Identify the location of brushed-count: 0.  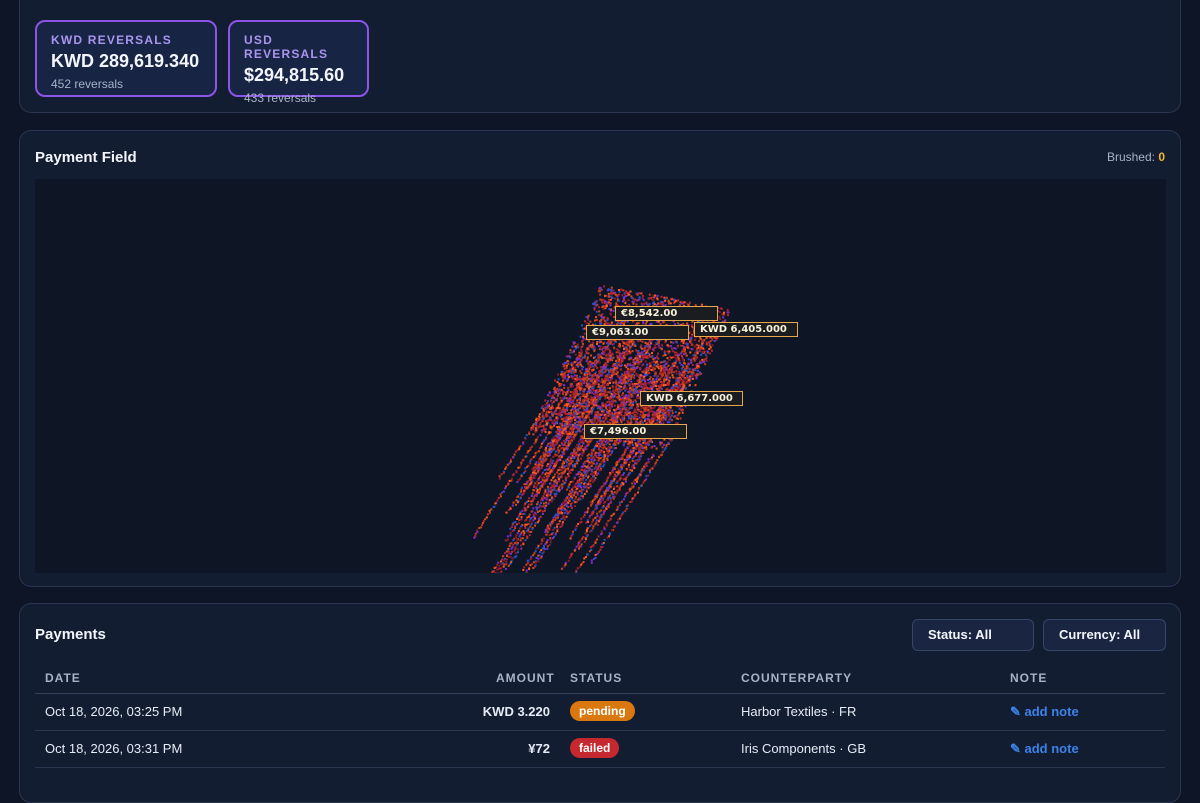
(1161, 157).